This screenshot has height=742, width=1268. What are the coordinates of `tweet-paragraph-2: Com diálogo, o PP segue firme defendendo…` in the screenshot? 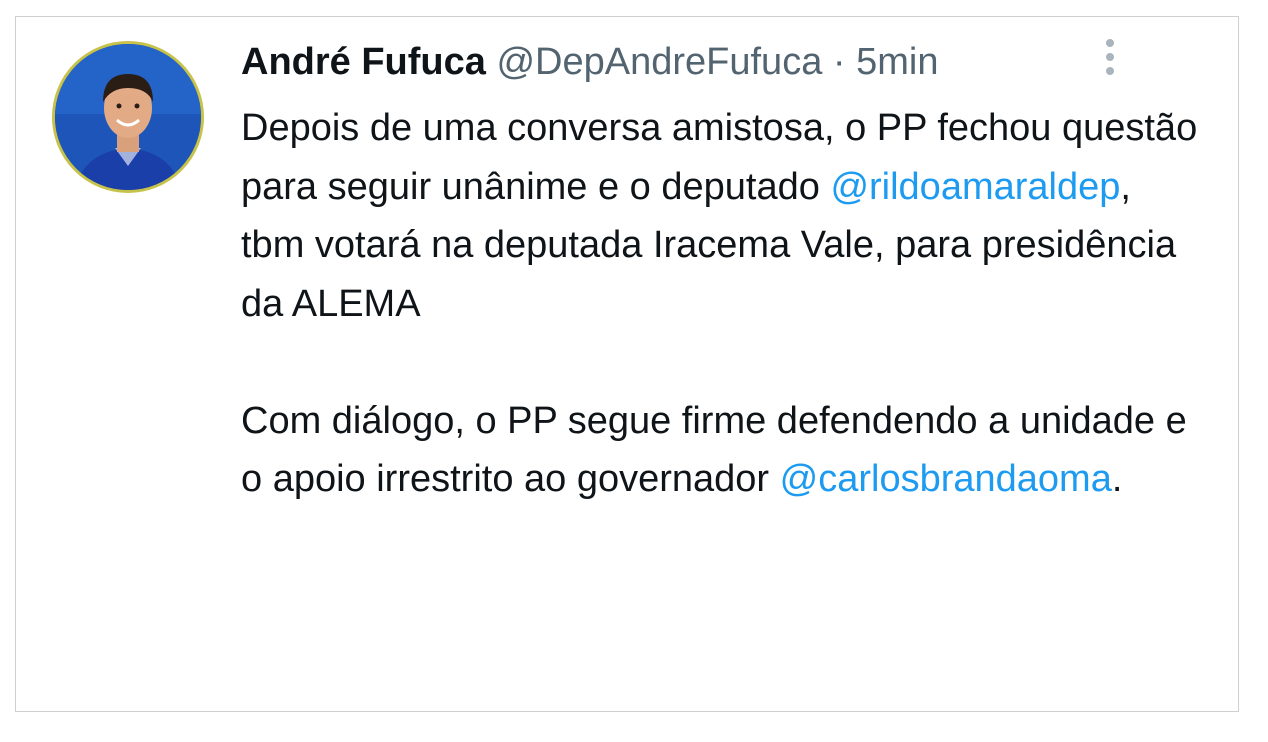 It's located at (721, 450).